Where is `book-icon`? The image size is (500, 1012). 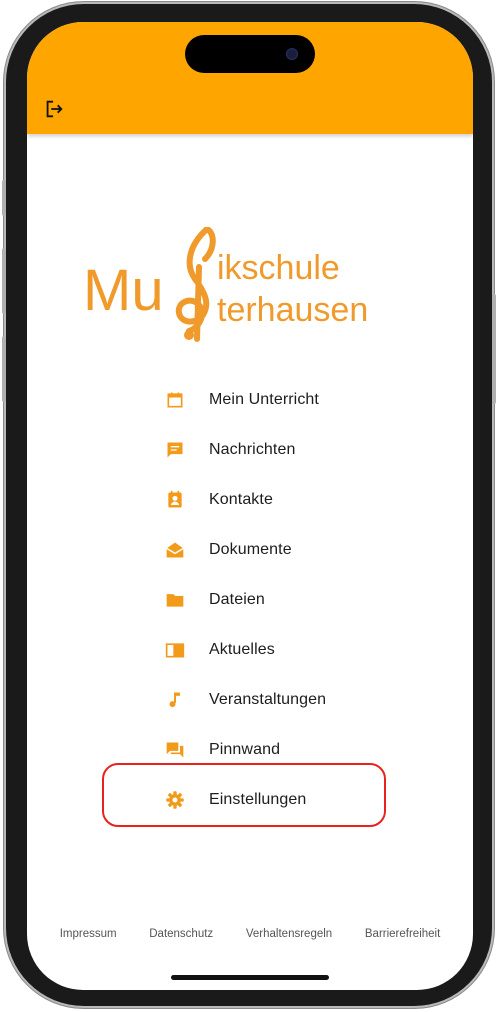
book-icon is located at coordinates (175, 650).